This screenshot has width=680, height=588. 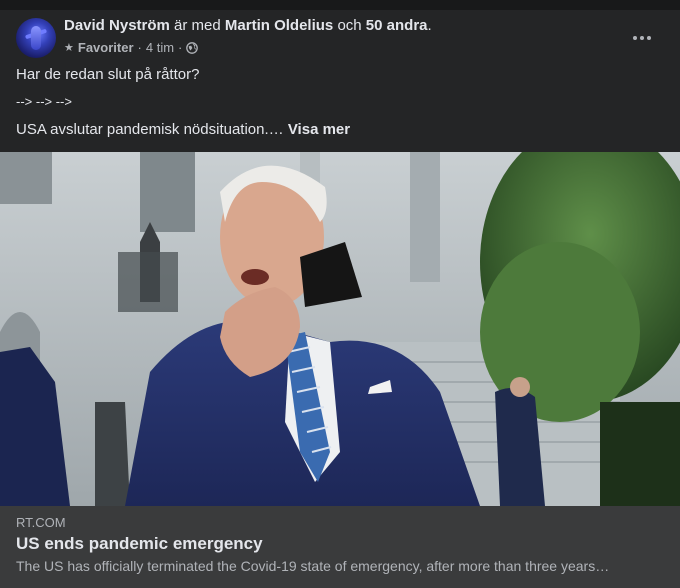 What do you see at coordinates (192, 47) in the screenshot?
I see `globe-icon` at bounding box center [192, 47].